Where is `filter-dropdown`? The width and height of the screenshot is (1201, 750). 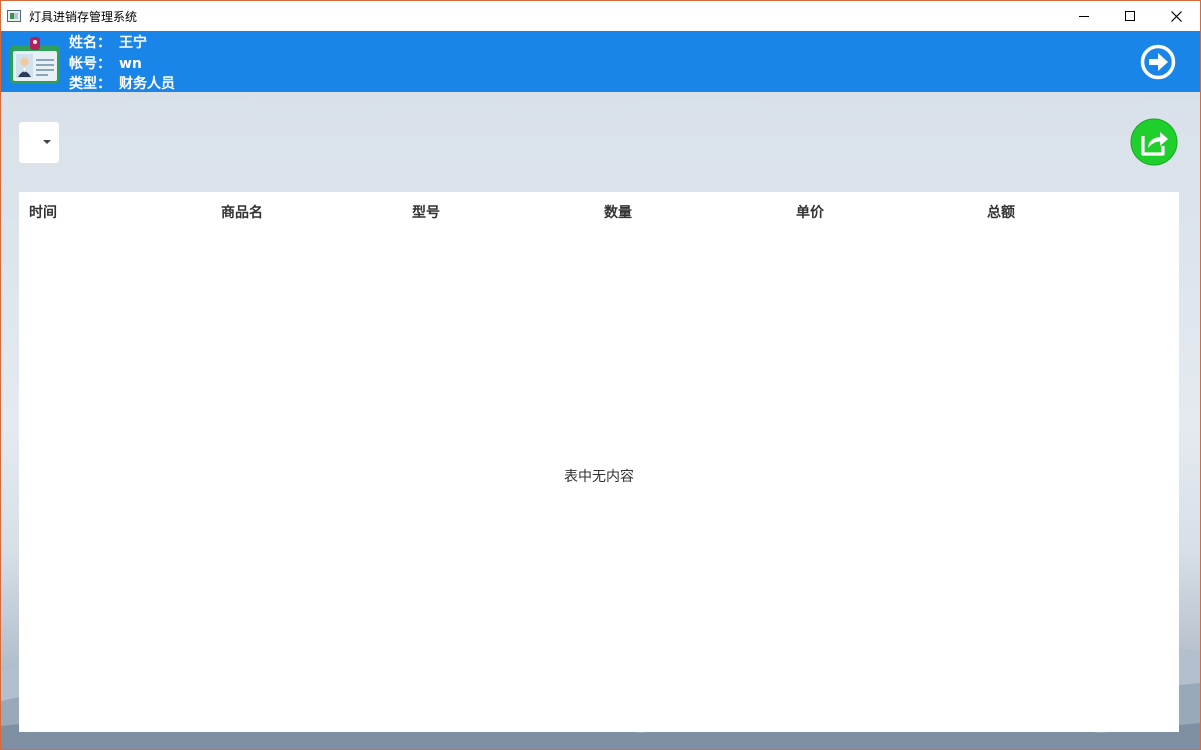 filter-dropdown is located at coordinates (39, 142).